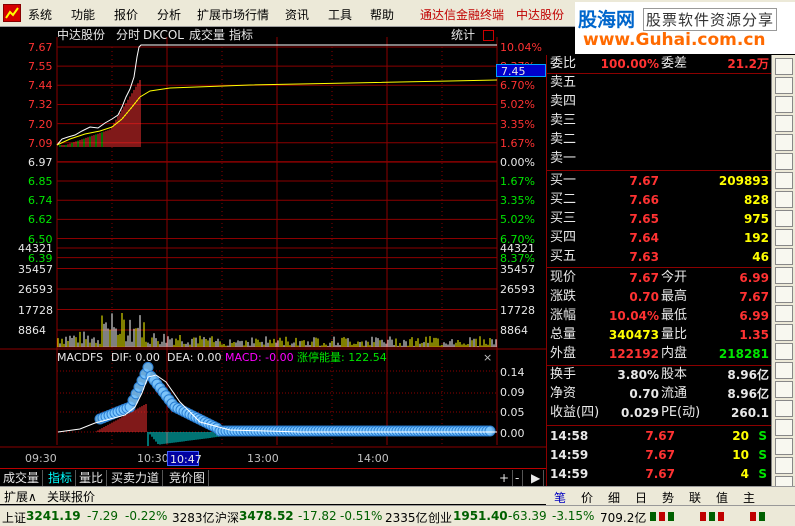 The height and width of the screenshot is (526, 795). What do you see at coordinates (754, 297) in the screenshot?
I see `quote-1-value-b: 7.67` at bounding box center [754, 297].